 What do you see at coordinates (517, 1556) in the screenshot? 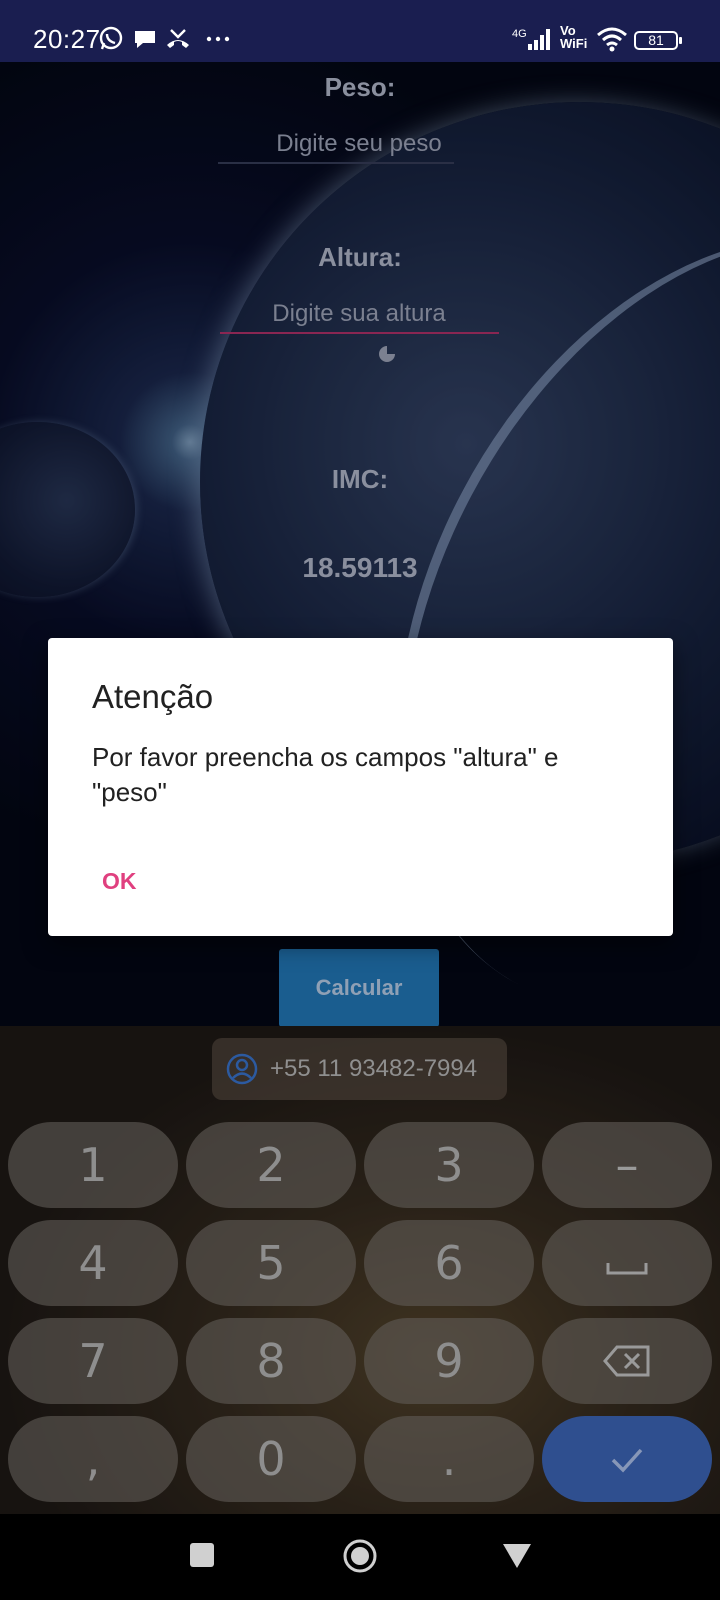
I see `back-button-icon` at bounding box center [517, 1556].